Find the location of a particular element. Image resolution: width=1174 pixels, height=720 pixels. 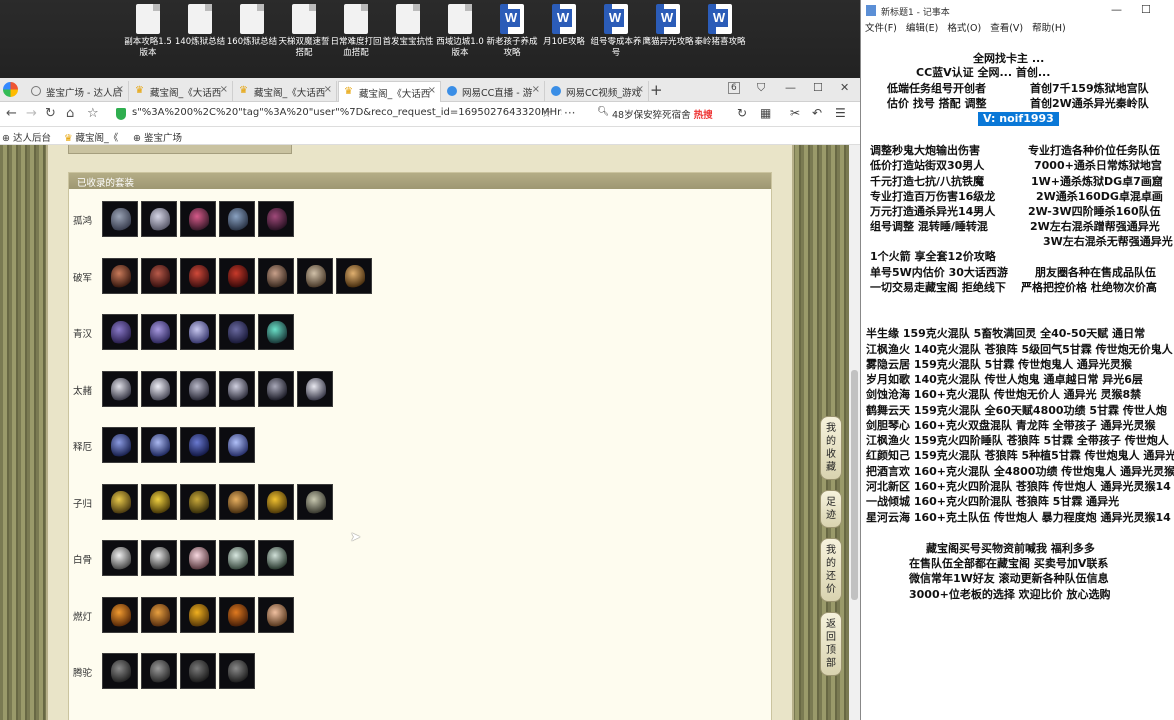

reload-icon: ↻ is located at coordinates (50, 113).